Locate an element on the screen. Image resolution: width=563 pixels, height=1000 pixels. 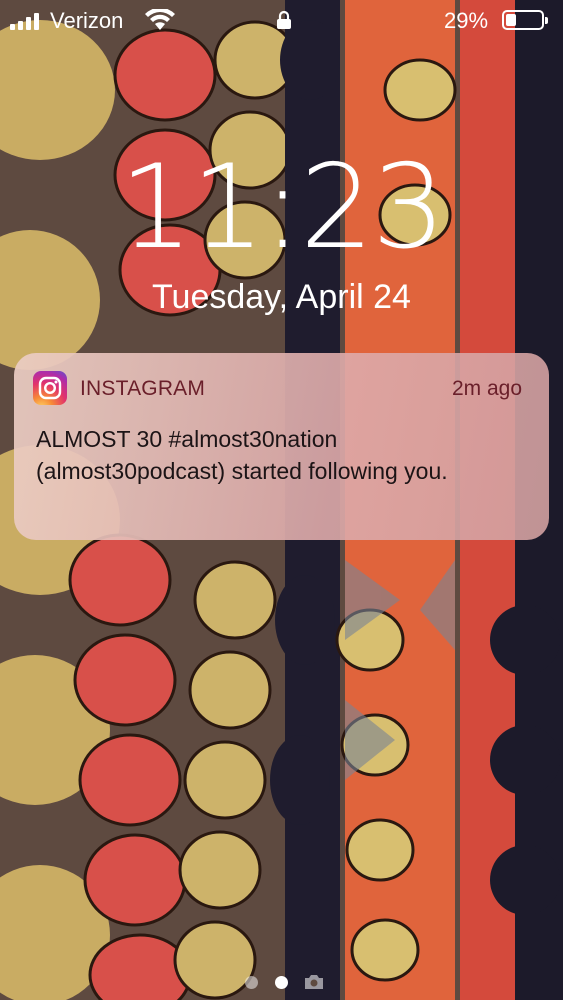
instagram-icon is located at coordinates (50, 388).